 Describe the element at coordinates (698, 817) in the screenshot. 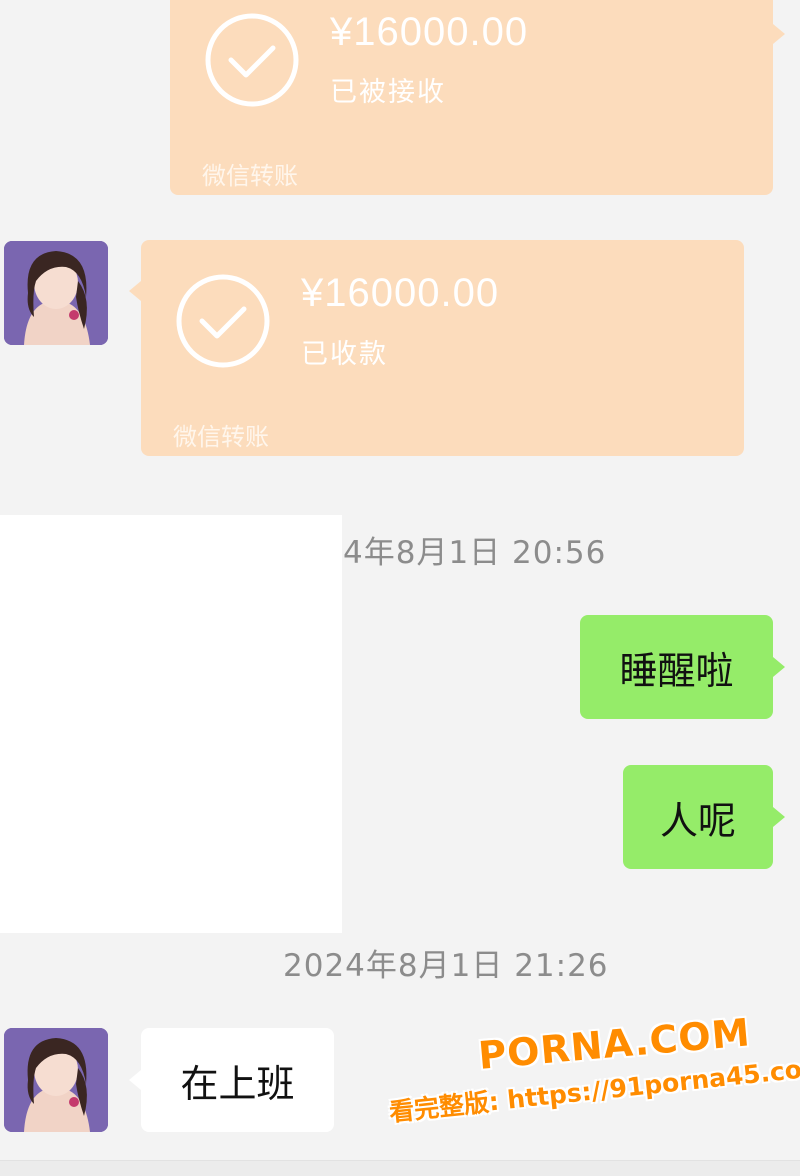

I see `sent-message-bubble: 人呢` at that location.